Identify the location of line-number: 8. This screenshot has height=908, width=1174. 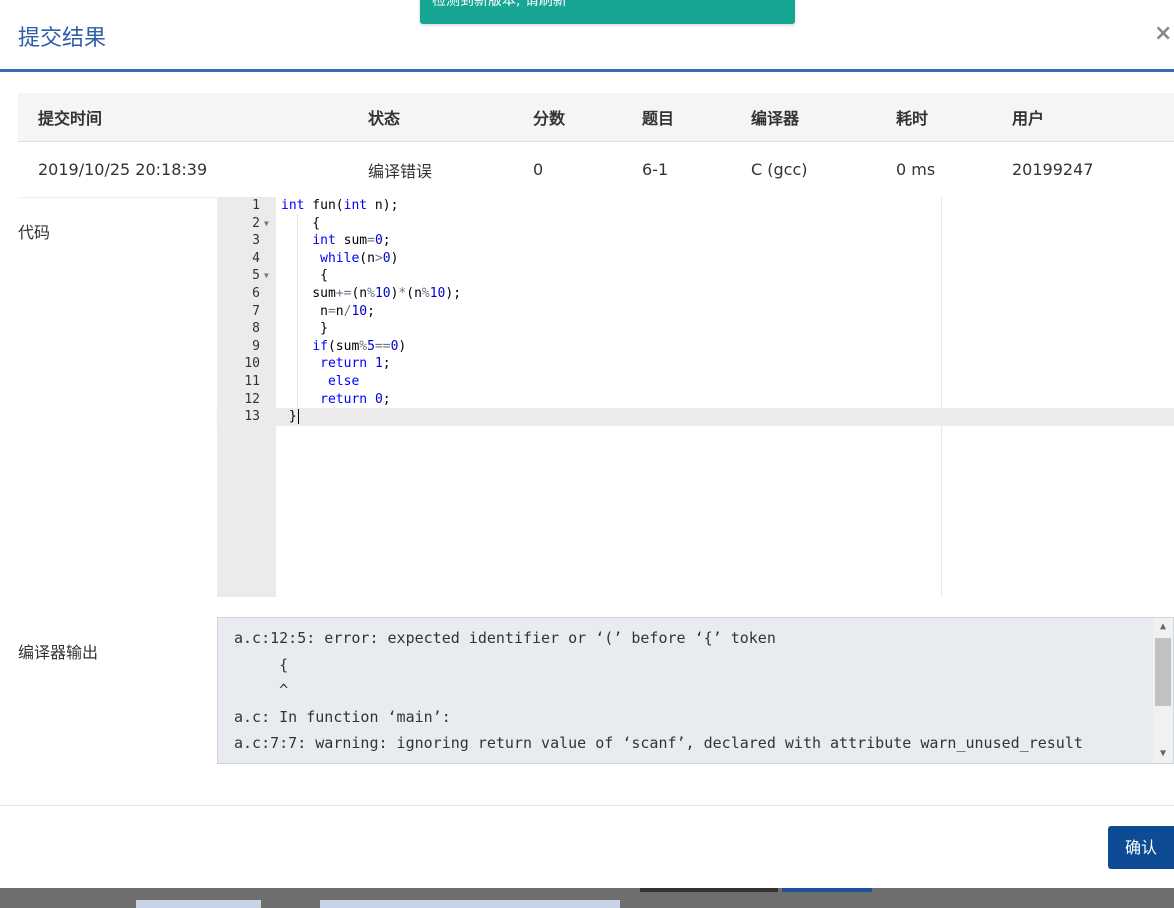
(256, 329).